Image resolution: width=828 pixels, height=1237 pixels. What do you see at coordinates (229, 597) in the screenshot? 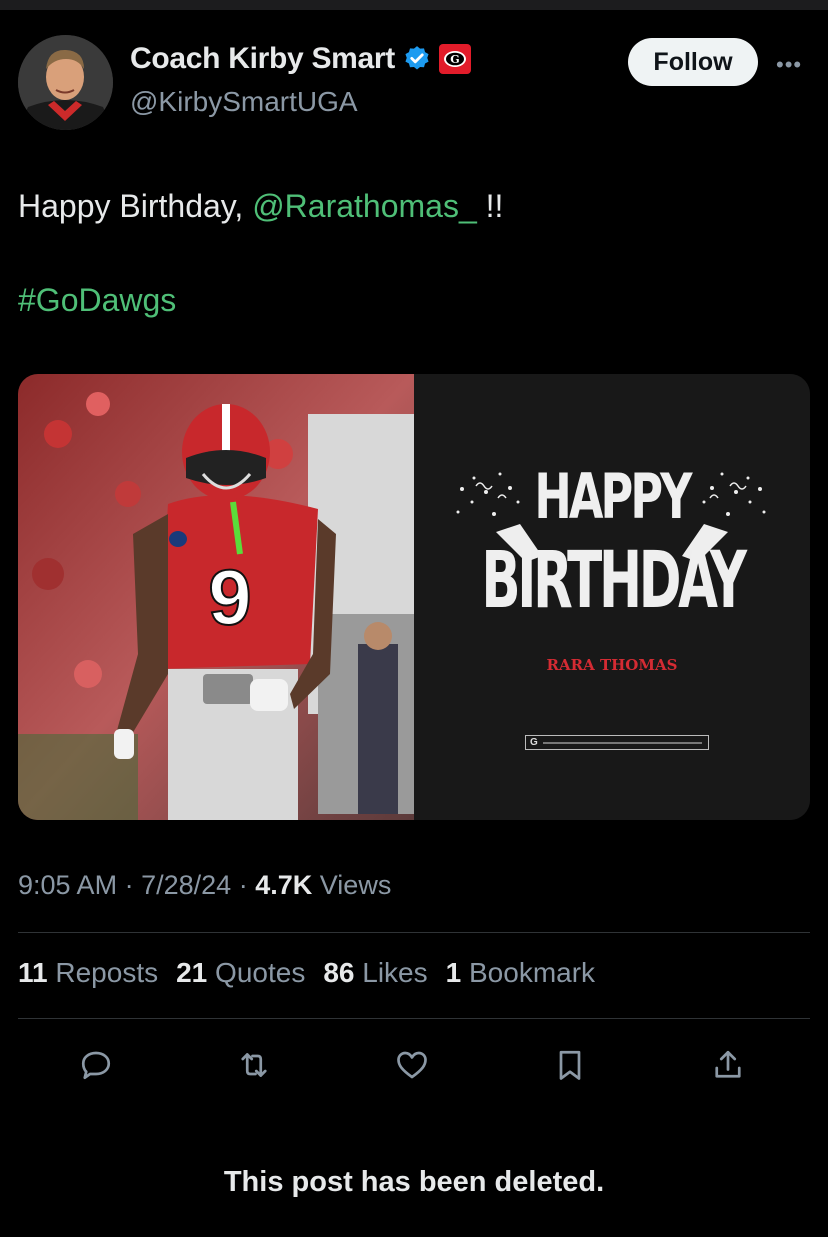
I see `jersey-number: 9` at bounding box center [229, 597].